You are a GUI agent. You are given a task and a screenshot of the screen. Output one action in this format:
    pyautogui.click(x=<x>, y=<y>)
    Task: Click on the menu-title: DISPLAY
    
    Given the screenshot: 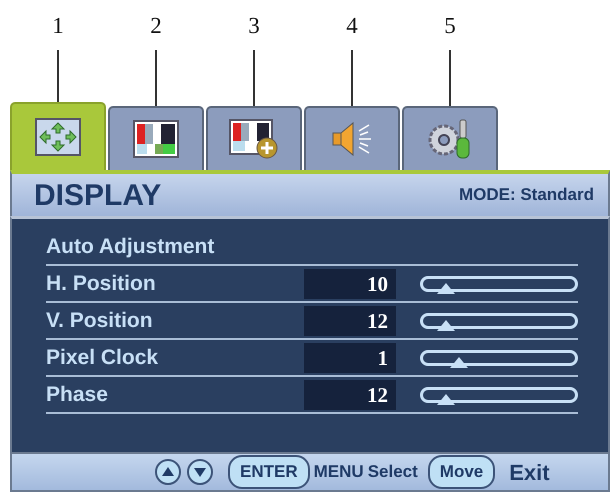 What is the action you would take?
    pyautogui.click(x=98, y=196)
    